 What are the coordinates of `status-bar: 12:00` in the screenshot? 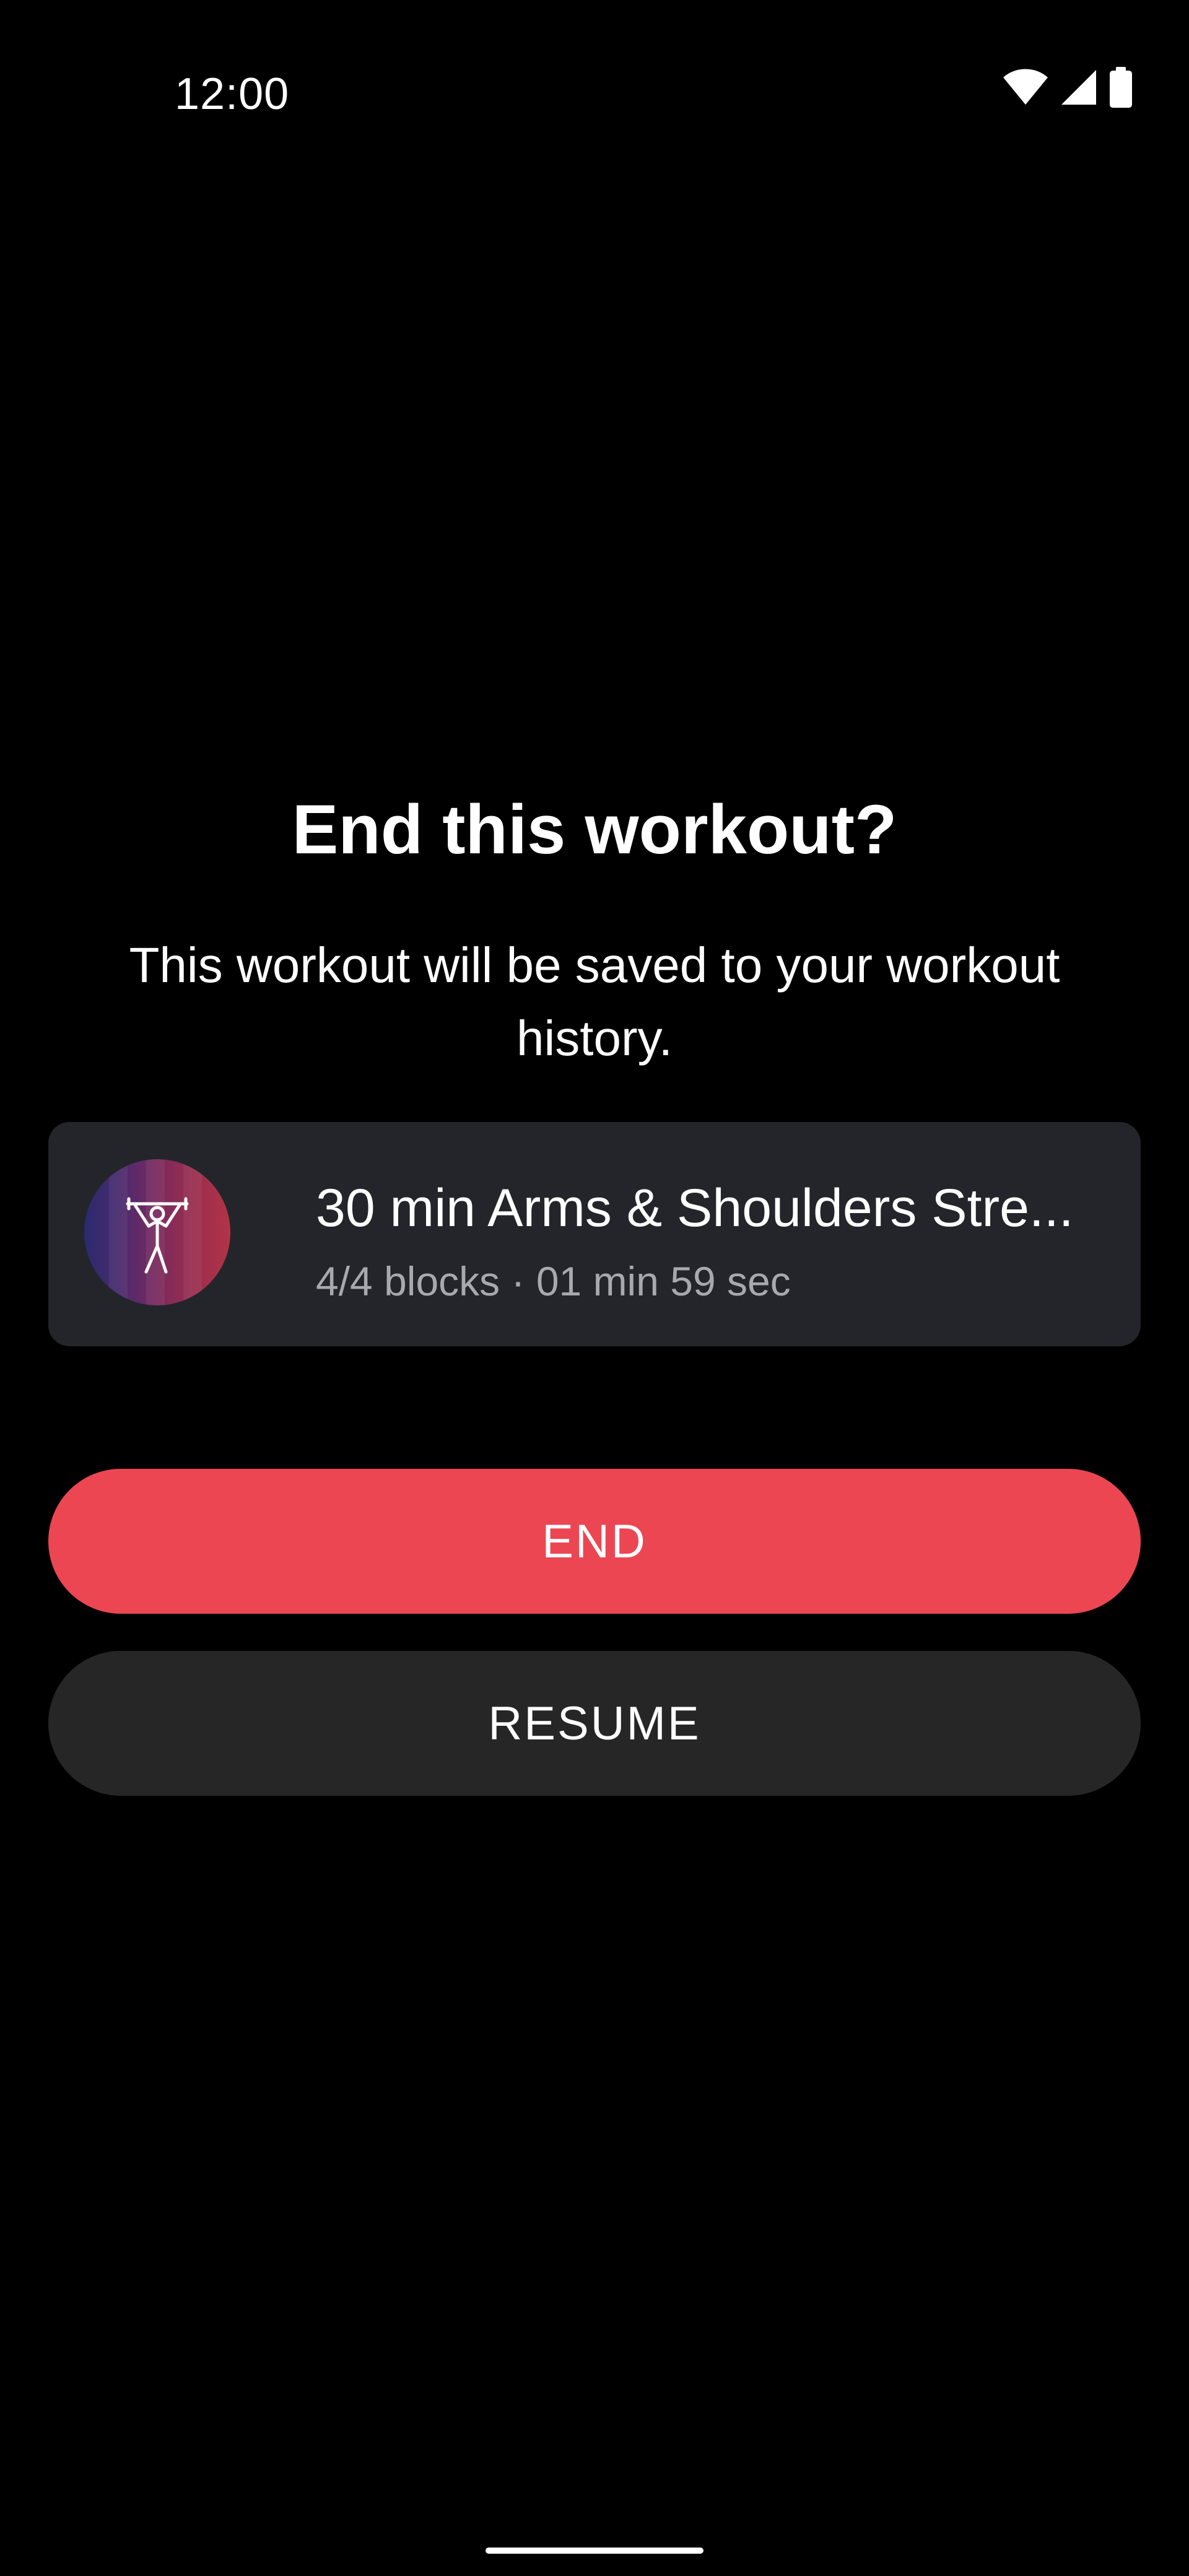 It's located at (594, 93).